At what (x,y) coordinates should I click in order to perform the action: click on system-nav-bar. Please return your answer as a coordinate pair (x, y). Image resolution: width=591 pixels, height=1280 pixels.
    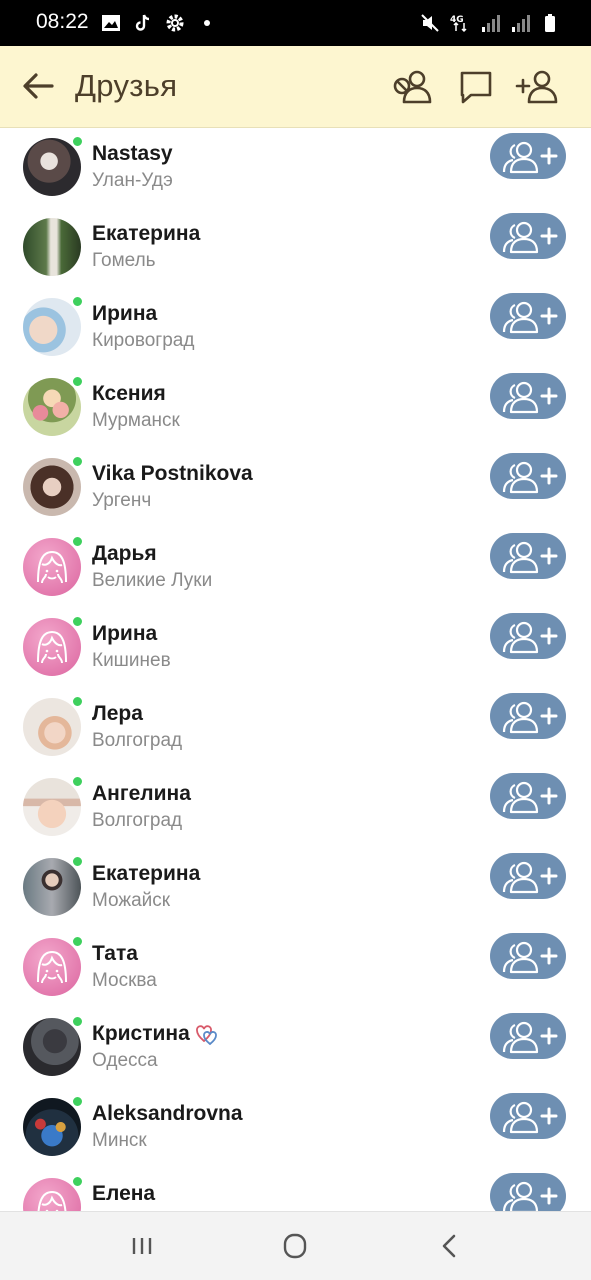
    Looking at the image, I should click on (295, 1245).